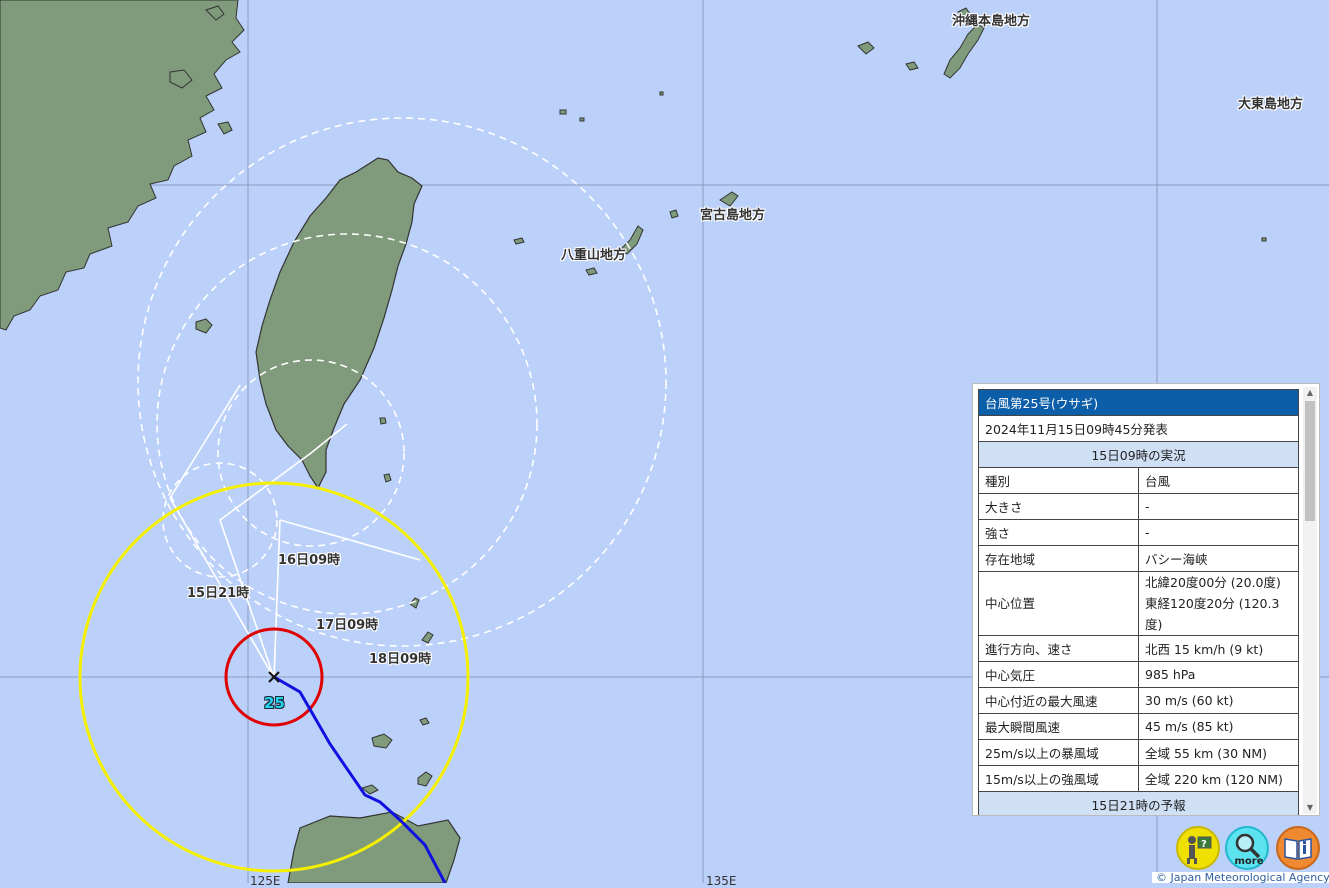  I want to click on row-value: 985 hPa, so click(1218, 674).